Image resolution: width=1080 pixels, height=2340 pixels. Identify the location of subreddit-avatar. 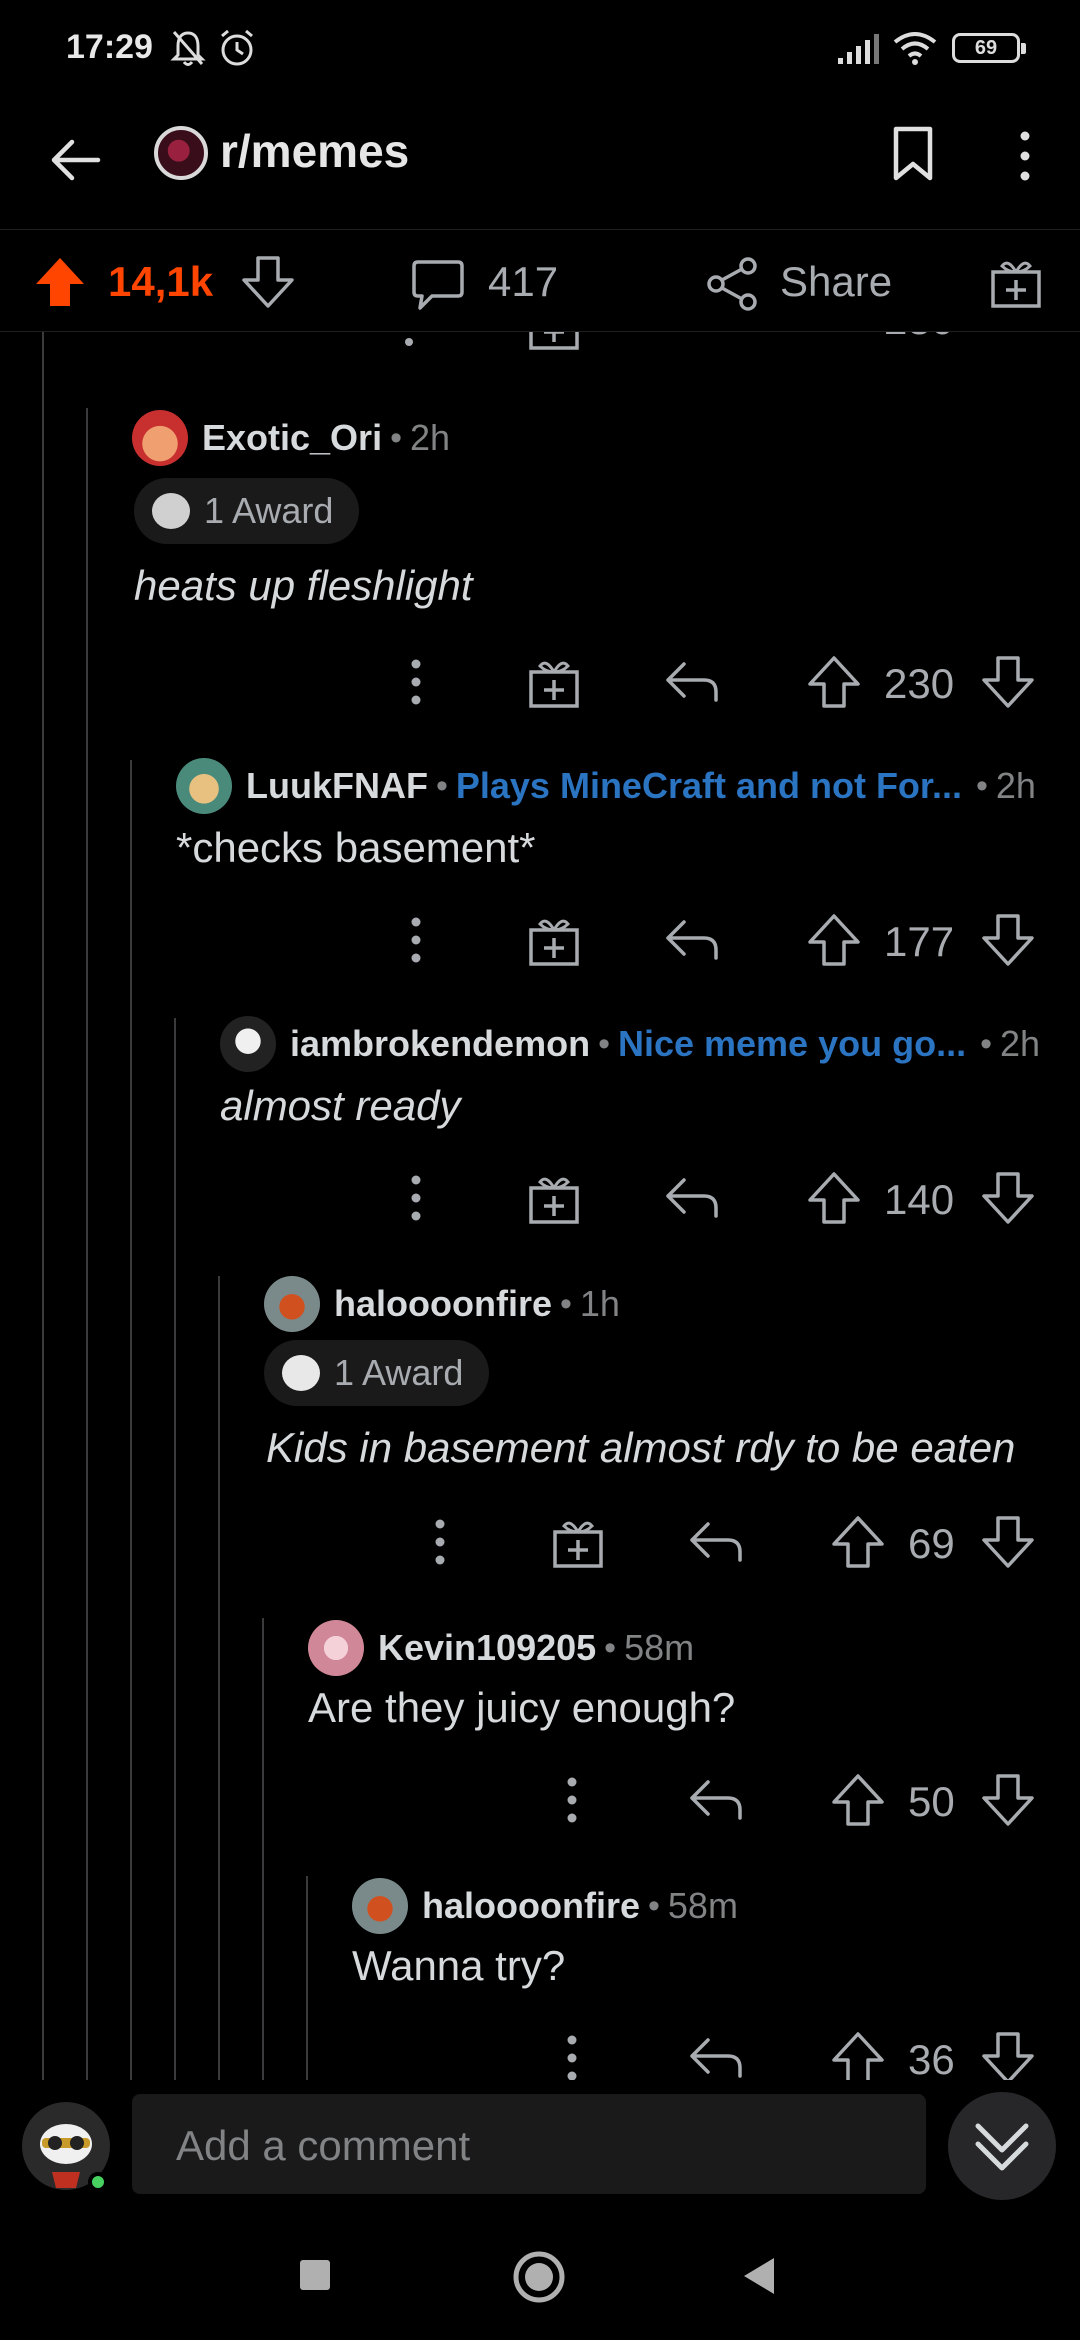
(181, 153).